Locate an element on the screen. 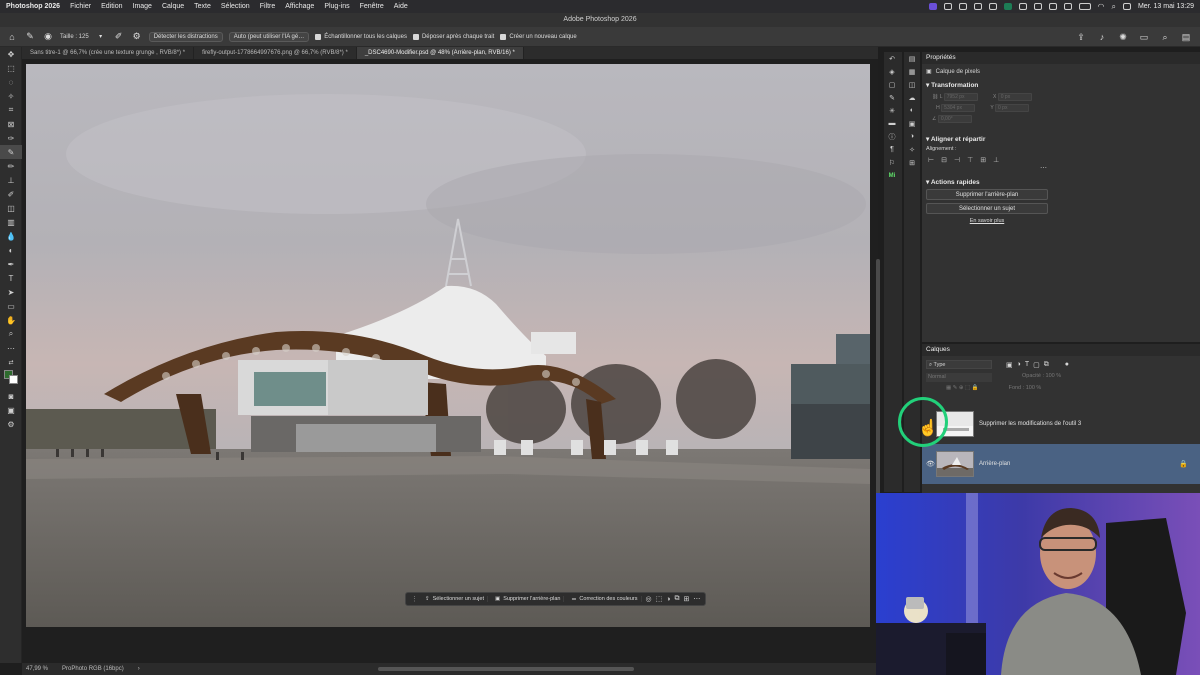  brushes-icon: ✎ is located at coordinates (892, 97).